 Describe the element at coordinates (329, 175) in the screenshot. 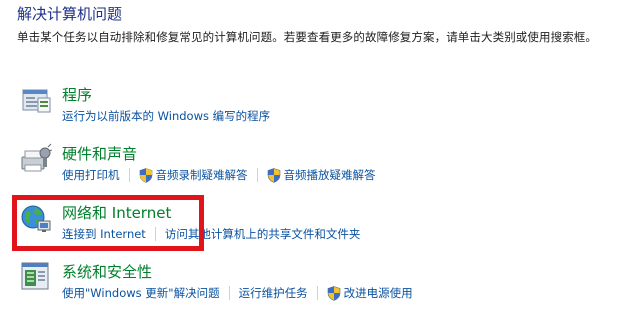

I see `link-audio-playback-label: 音频播放疑难解答` at that location.